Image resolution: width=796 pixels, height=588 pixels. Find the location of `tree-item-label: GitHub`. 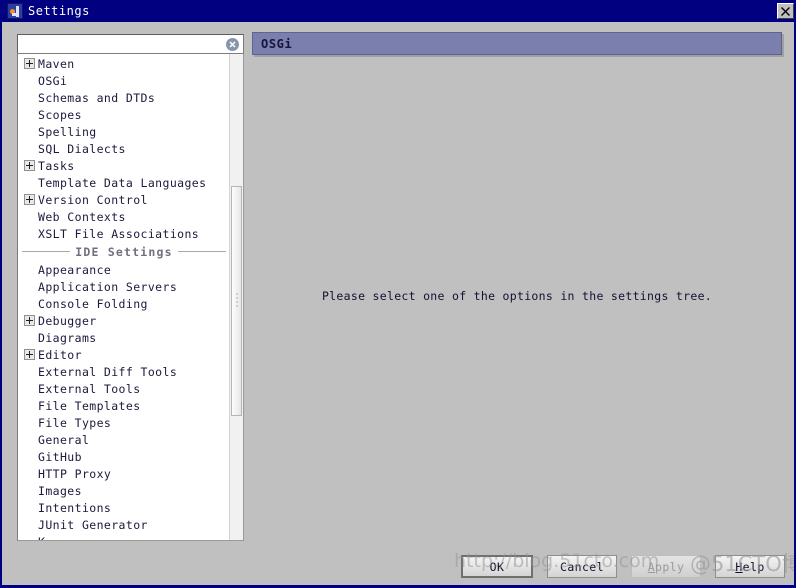

tree-item-label: GitHub is located at coordinates (60, 456).